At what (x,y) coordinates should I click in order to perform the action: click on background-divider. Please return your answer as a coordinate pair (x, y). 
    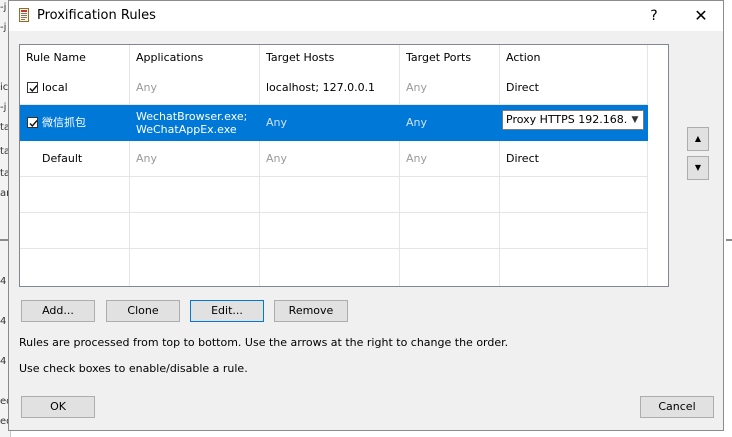
    Looking at the image, I should click on (729, 240).